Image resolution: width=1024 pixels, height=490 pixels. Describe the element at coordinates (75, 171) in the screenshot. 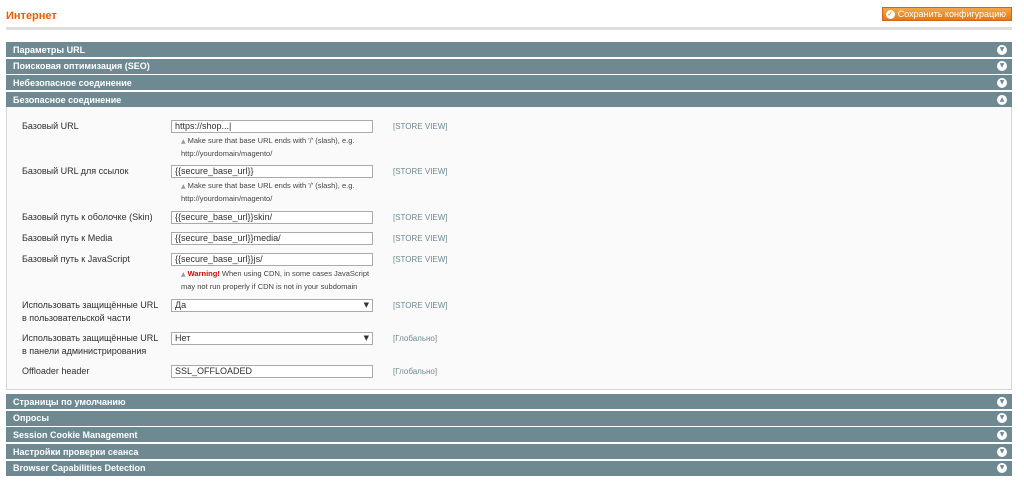

I see `field-label: Базовый URL для ссылок` at that location.